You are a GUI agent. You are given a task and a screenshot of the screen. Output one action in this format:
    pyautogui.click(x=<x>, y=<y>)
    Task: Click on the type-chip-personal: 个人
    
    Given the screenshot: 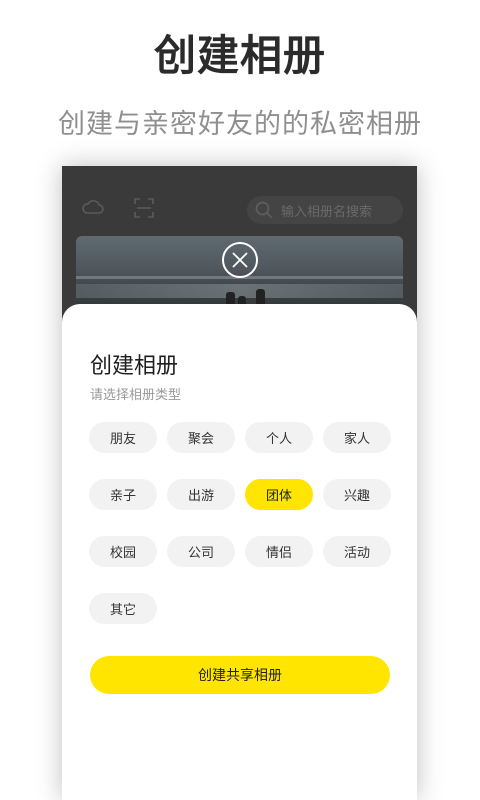 What is the action you would take?
    pyautogui.click(x=279, y=437)
    